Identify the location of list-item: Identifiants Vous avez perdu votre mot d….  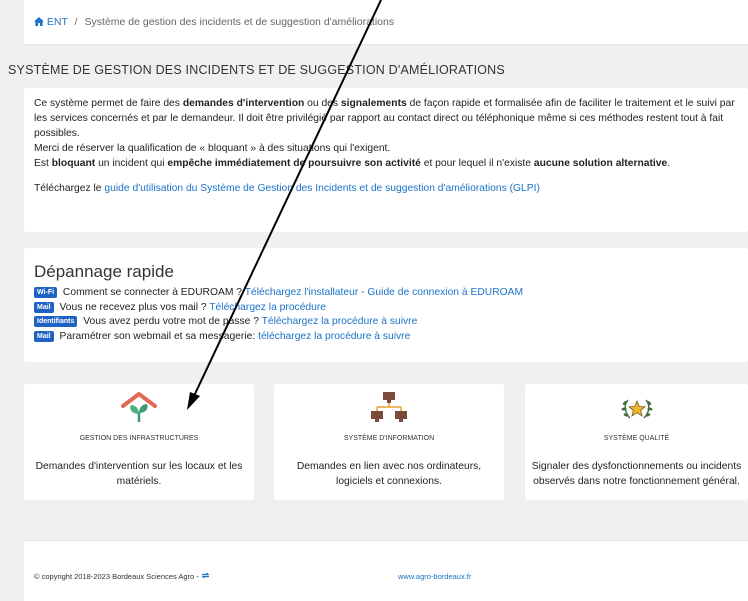
(278, 322).